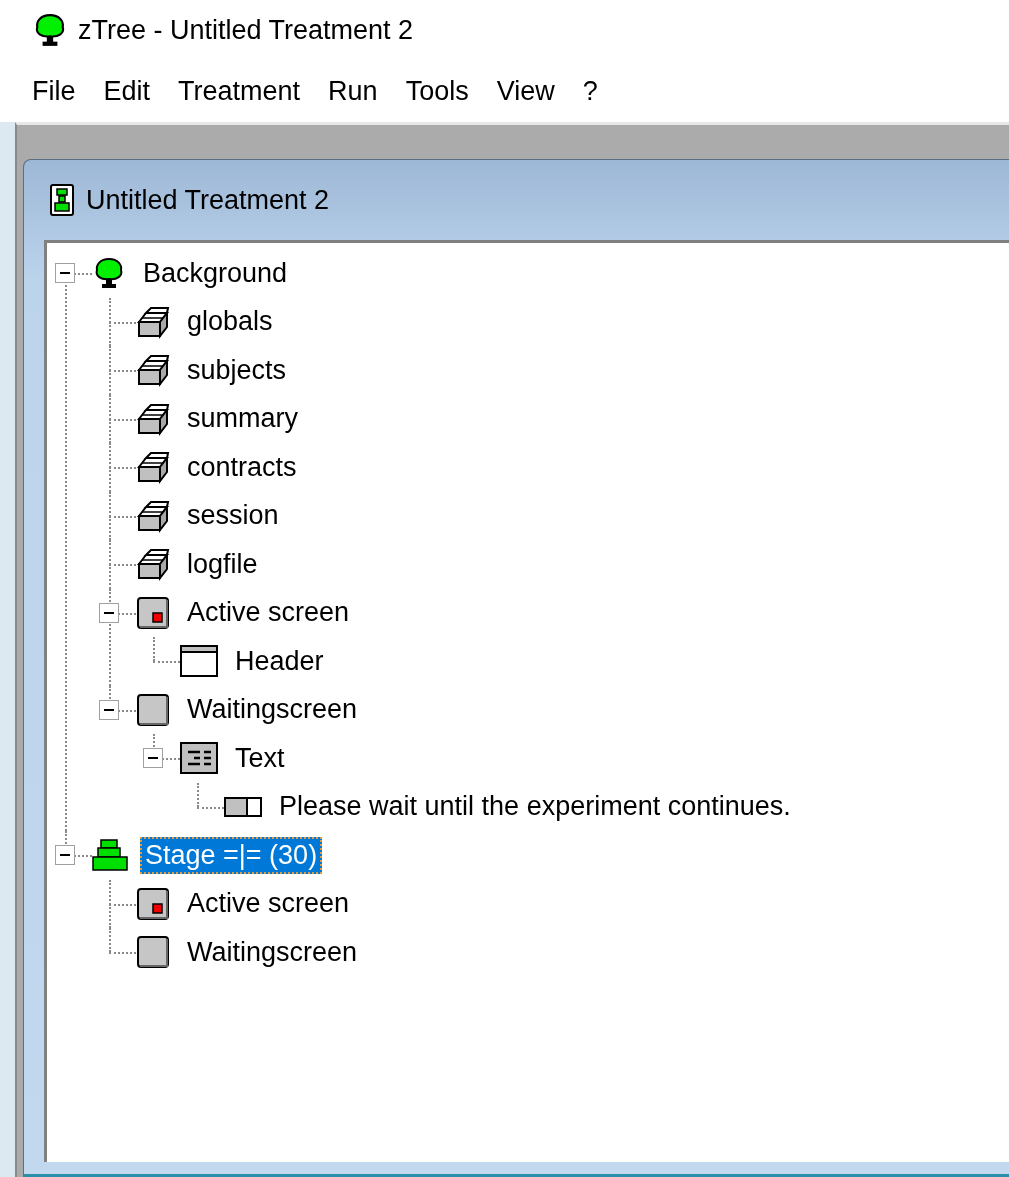 This screenshot has width=1009, height=1177. I want to click on tree-item: globals, so click(230, 322).